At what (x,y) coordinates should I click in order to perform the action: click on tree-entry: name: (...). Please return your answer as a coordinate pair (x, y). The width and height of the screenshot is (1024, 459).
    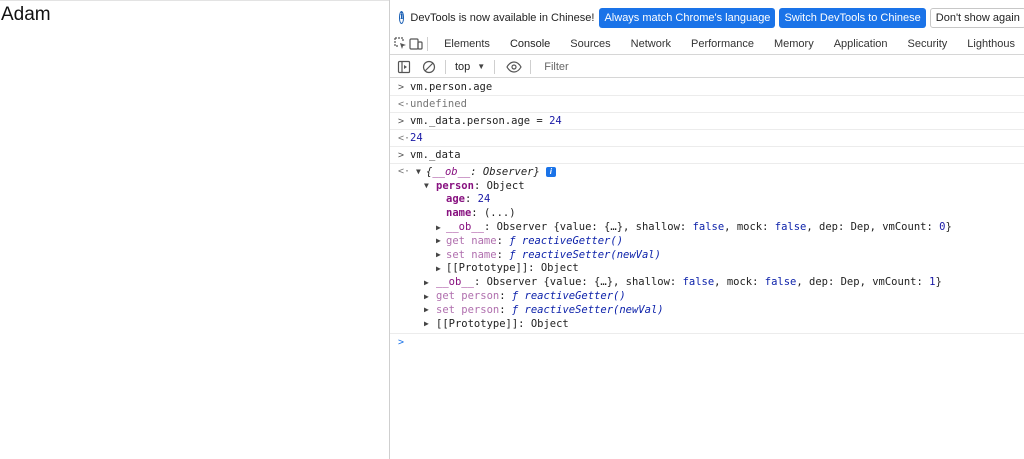
    Looking at the image, I should click on (481, 213).